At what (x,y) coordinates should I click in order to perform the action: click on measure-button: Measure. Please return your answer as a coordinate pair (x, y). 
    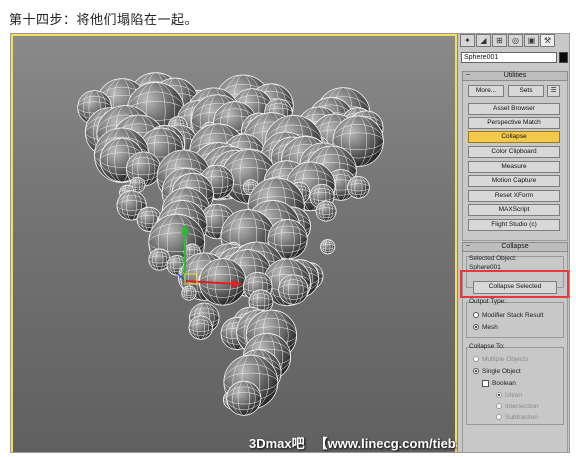
    Looking at the image, I should click on (514, 167).